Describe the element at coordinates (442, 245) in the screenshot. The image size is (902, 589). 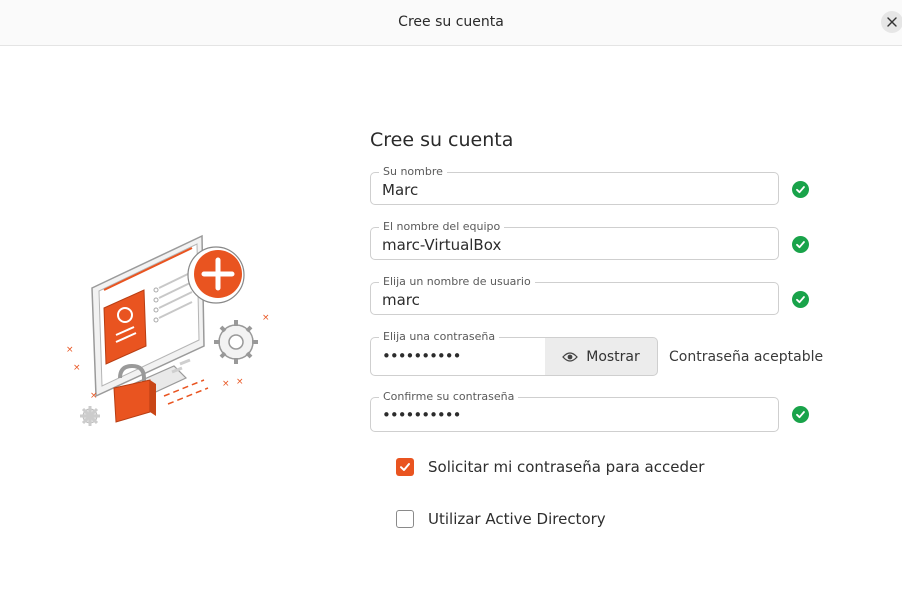
I see `computer-name-value: marc-VirtualBox` at that location.